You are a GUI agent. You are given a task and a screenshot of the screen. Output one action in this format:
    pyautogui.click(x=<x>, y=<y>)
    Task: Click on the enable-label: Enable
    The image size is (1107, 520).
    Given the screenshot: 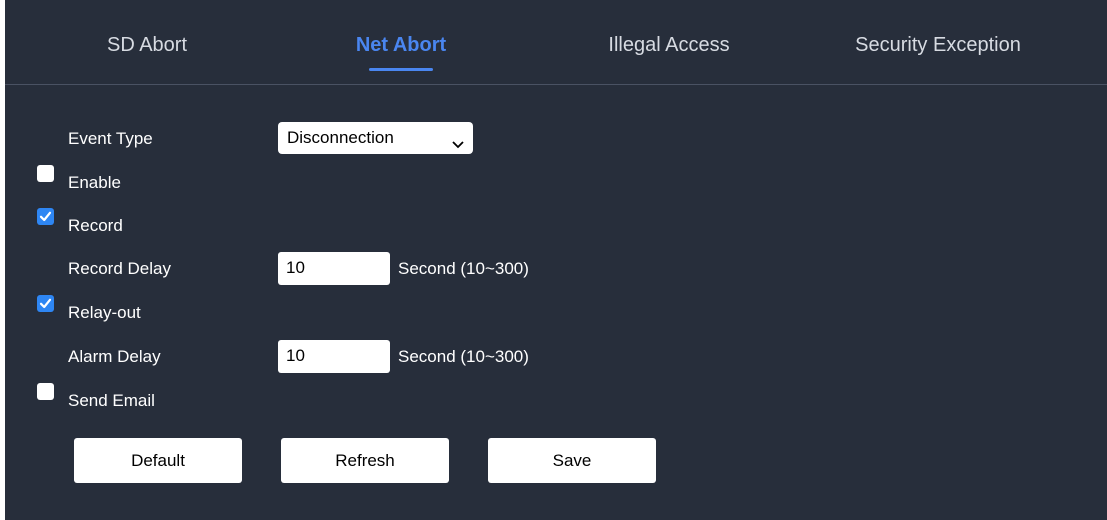 What is the action you would take?
    pyautogui.click(x=94, y=182)
    